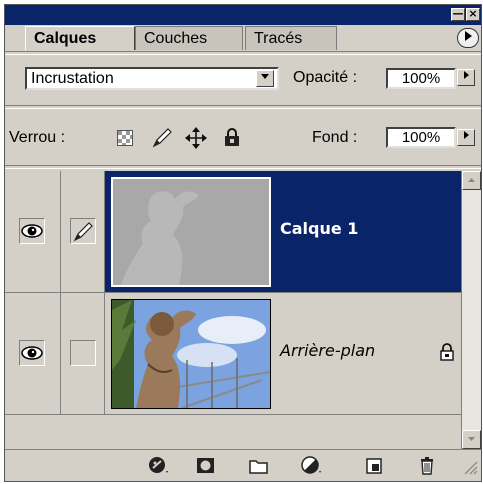 This screenshot has height=484, width=483. What do you see at coordinates (259, 466) in the screenshot?
I see `new-group-folder-icon` at bounding box center [259, 466].